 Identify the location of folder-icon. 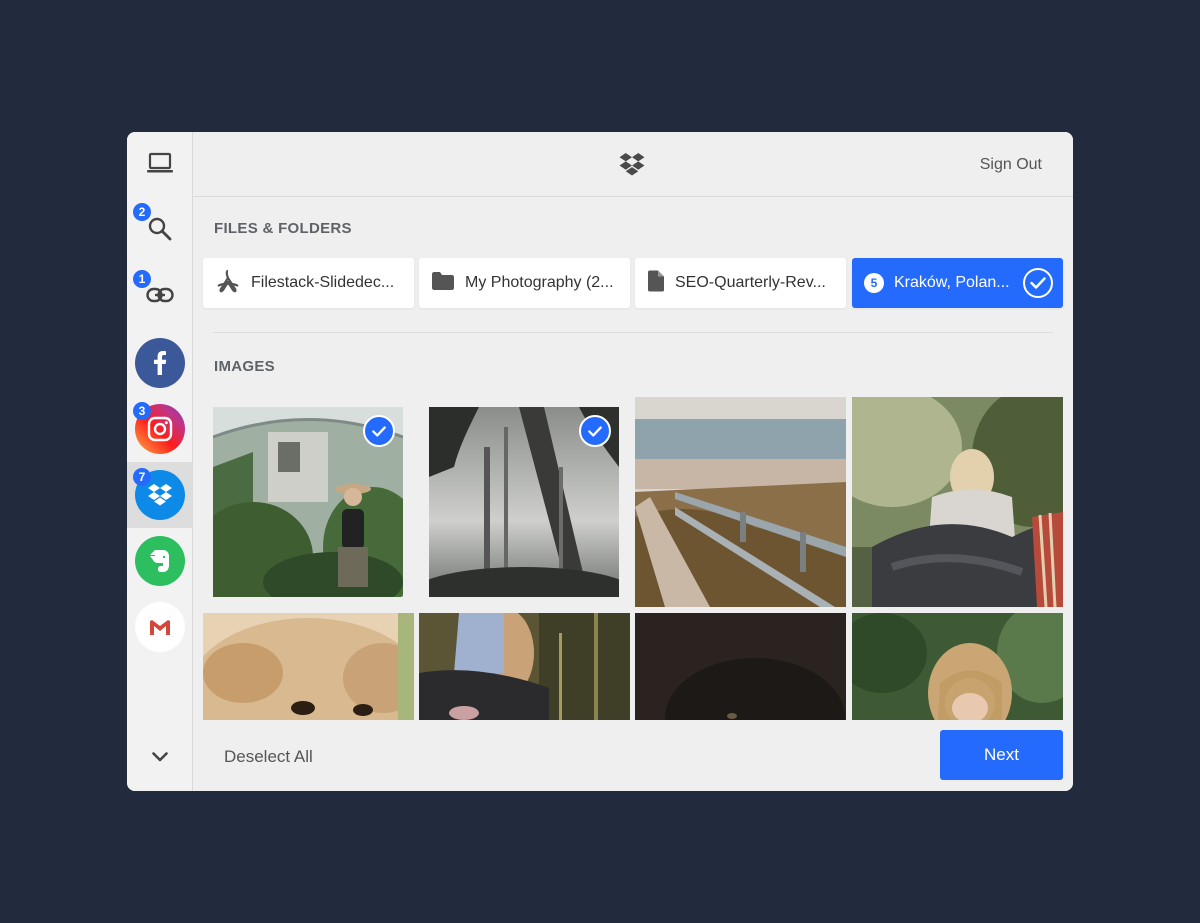
(443, 283).